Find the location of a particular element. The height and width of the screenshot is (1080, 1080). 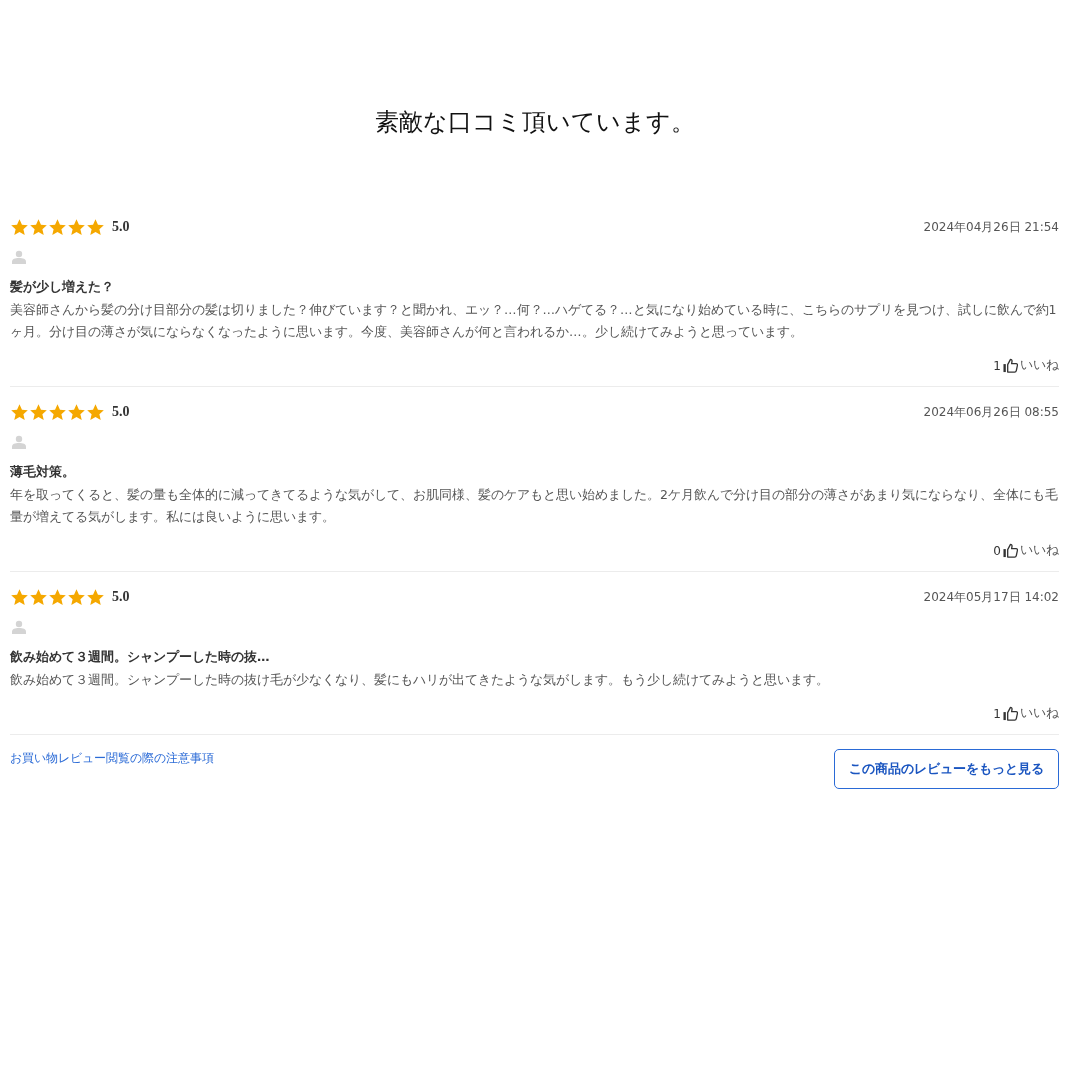

review-notice-link: お買い物レビュー閲覧の際の注意事項 is located at coordinates (112, 758).